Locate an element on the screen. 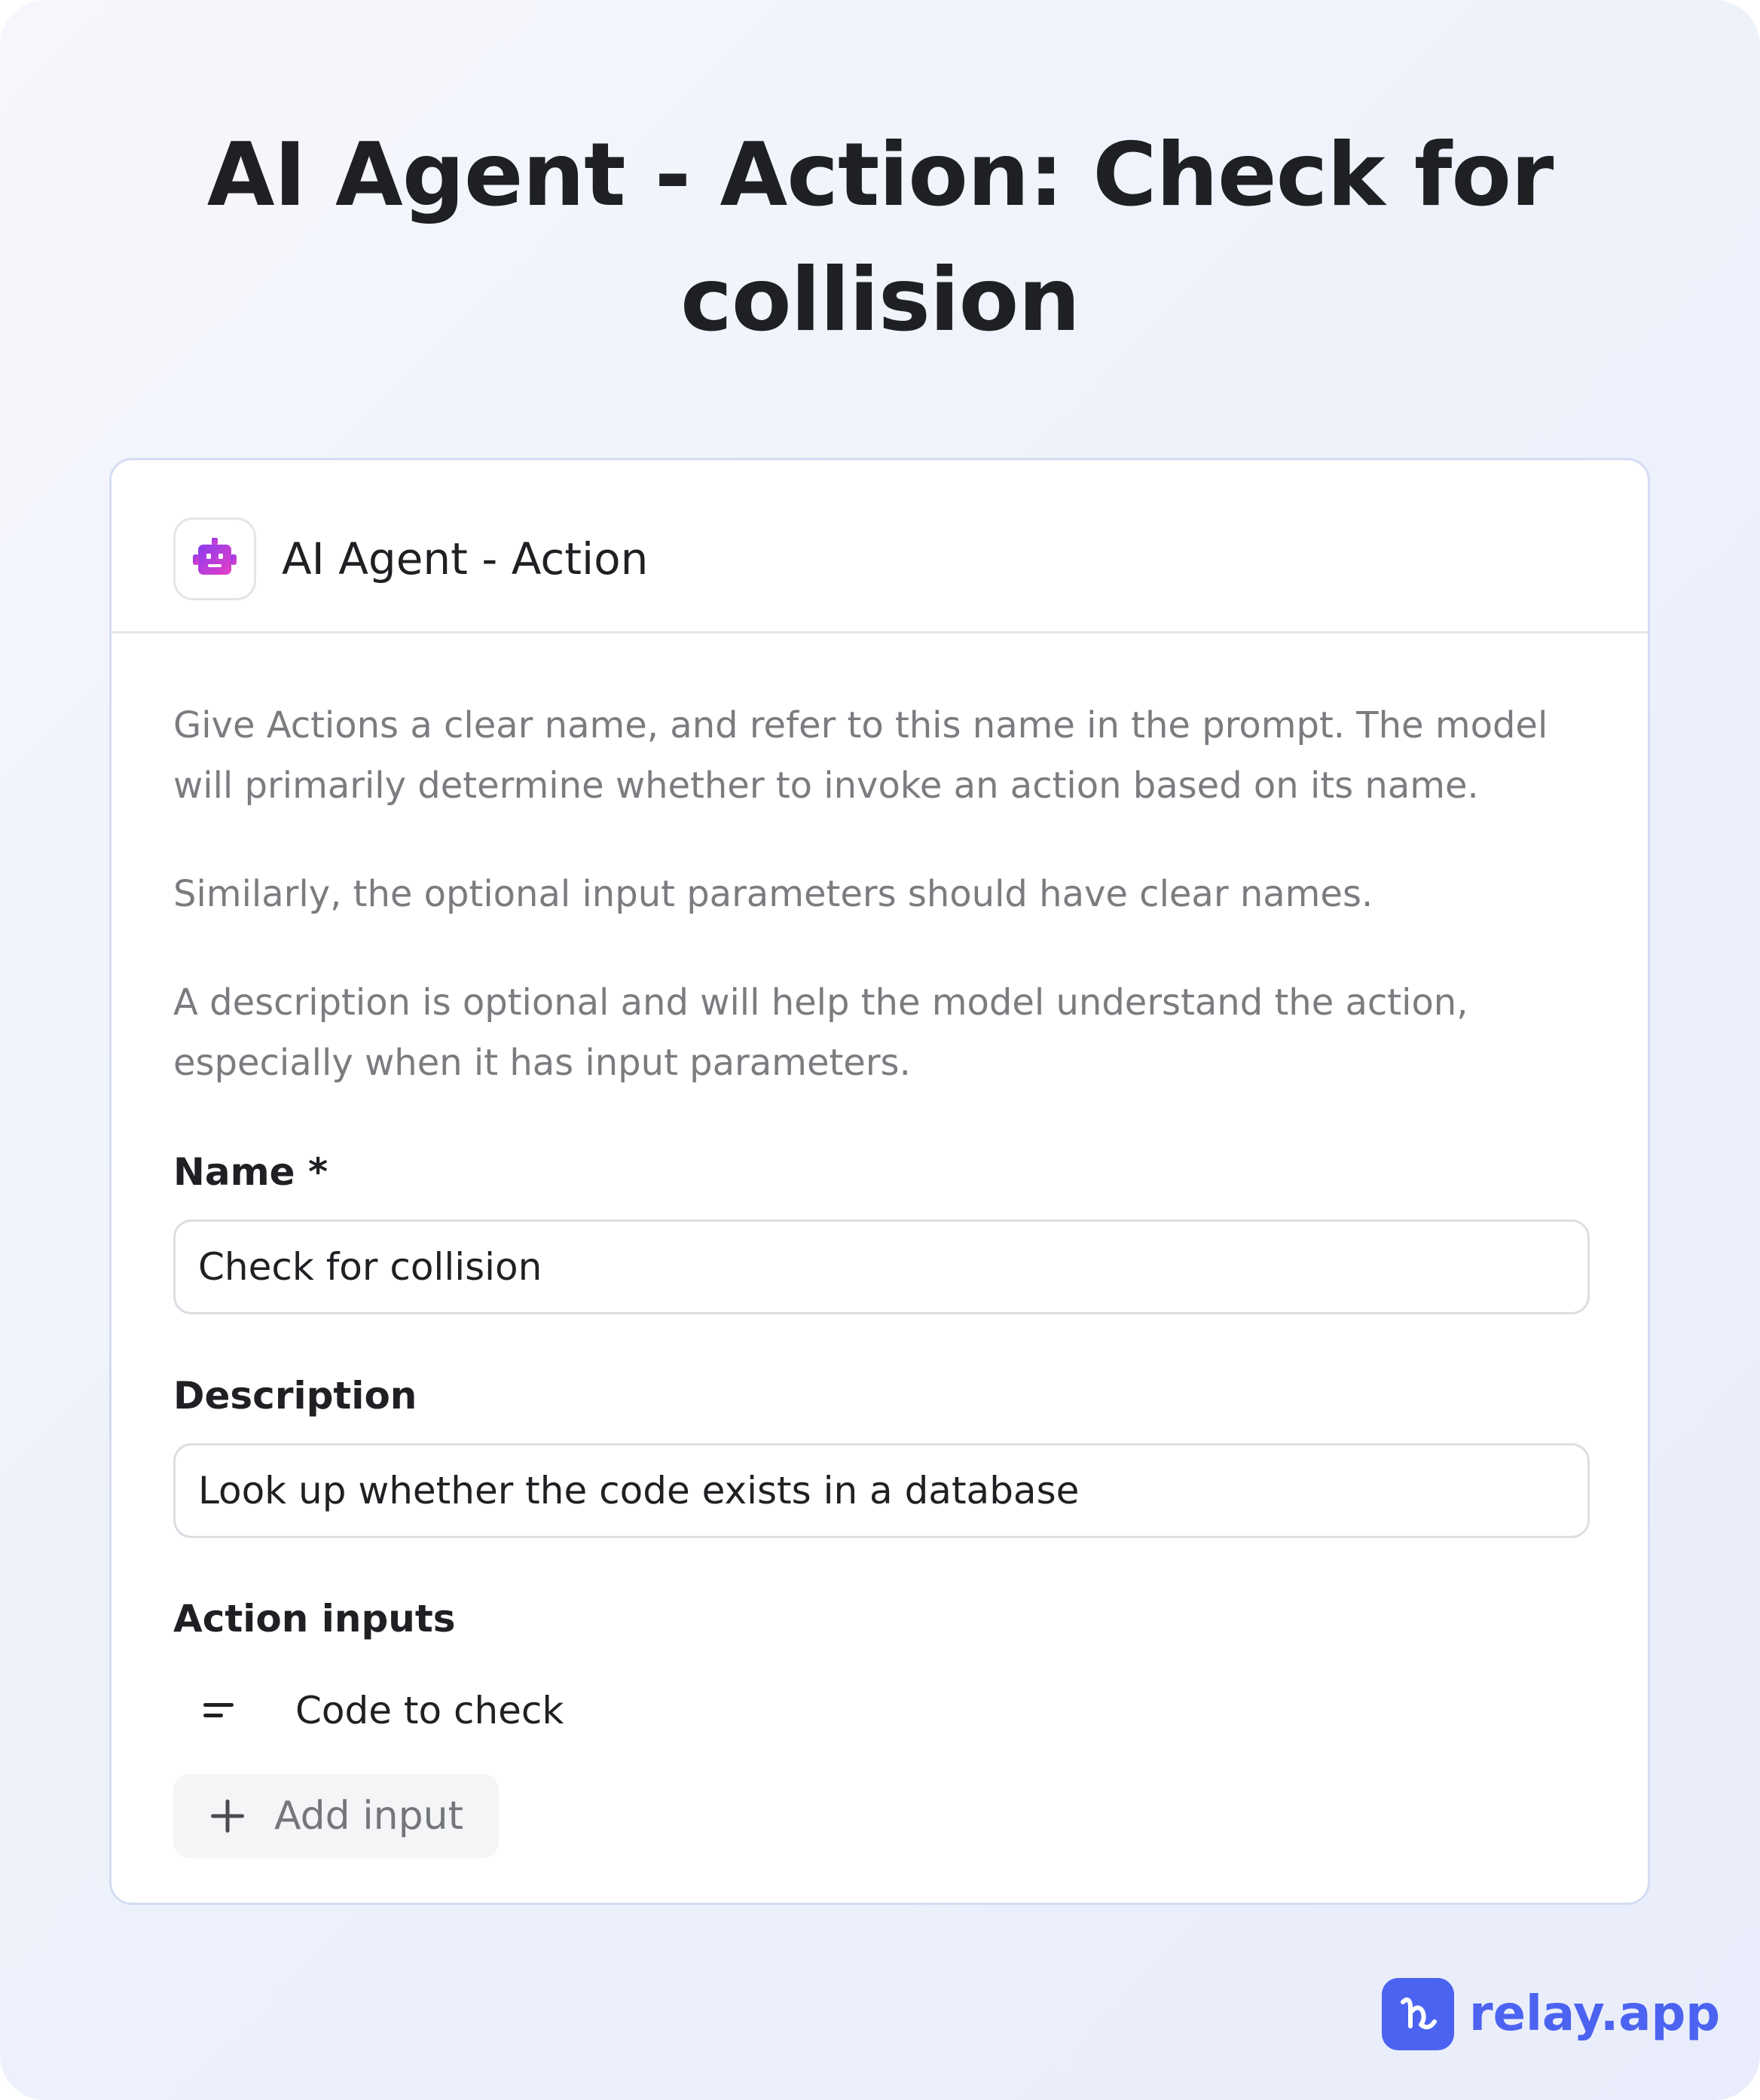 The width and height of the screenshot is (1760, 2100). action-inputs-label: Action inputs is located at coordinates (314, 1619).